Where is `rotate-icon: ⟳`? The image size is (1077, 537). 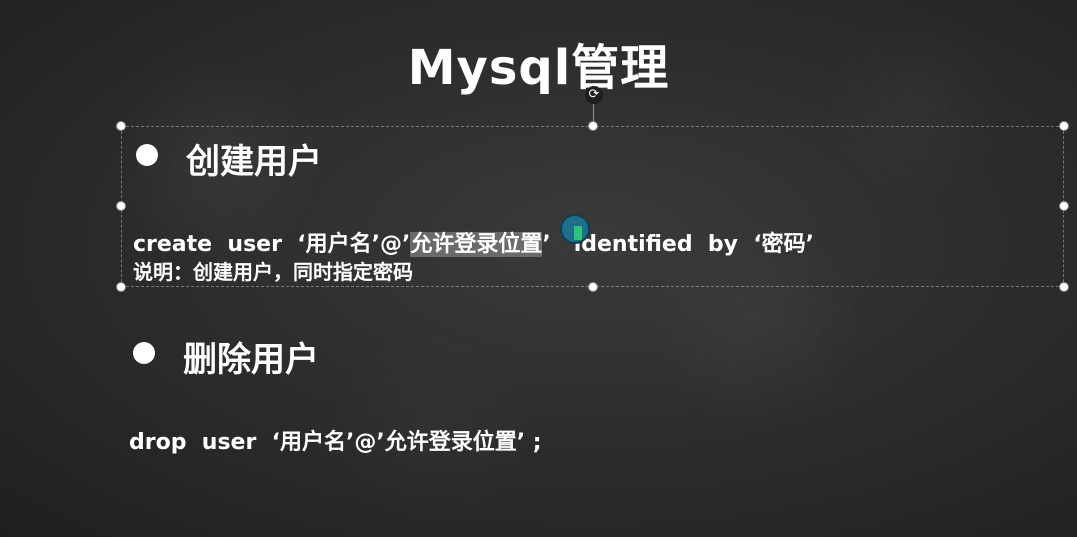
rotate-icon: ⟳ is located at coordinates (594, 95).